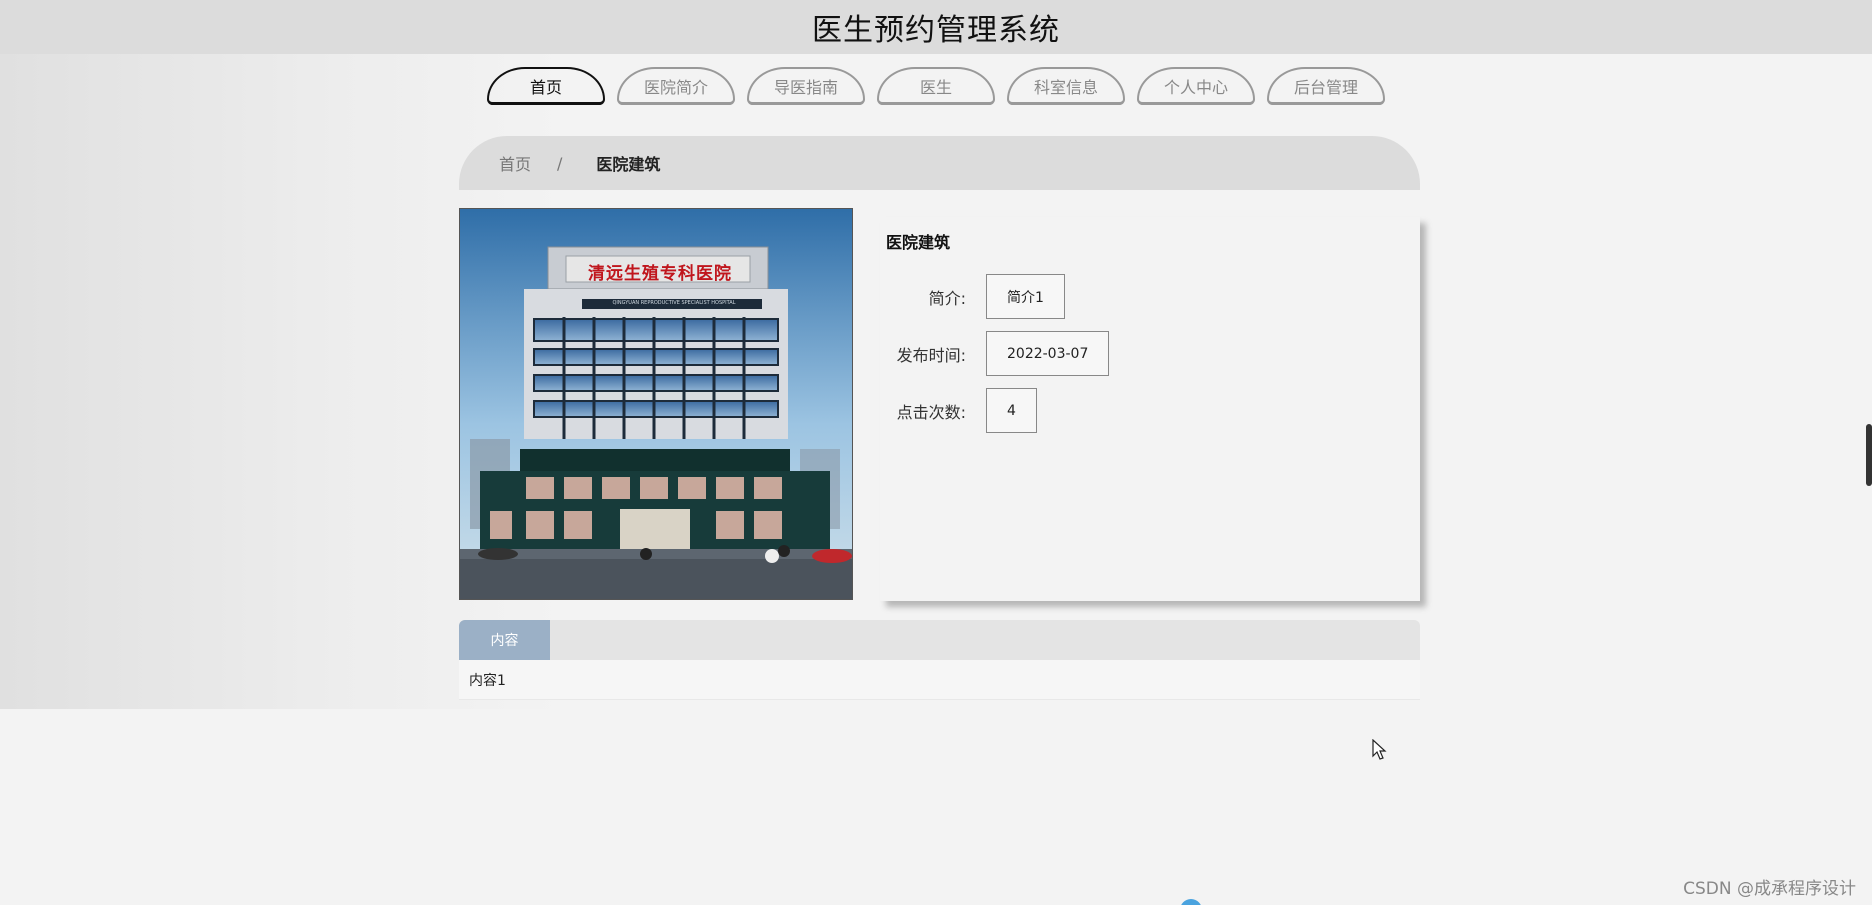 This screenshot has height=905, width=1872. Describe the element at coordinates (936, 30) in the screenshot. I see `site-title: 医生预约管理系统` at that location.